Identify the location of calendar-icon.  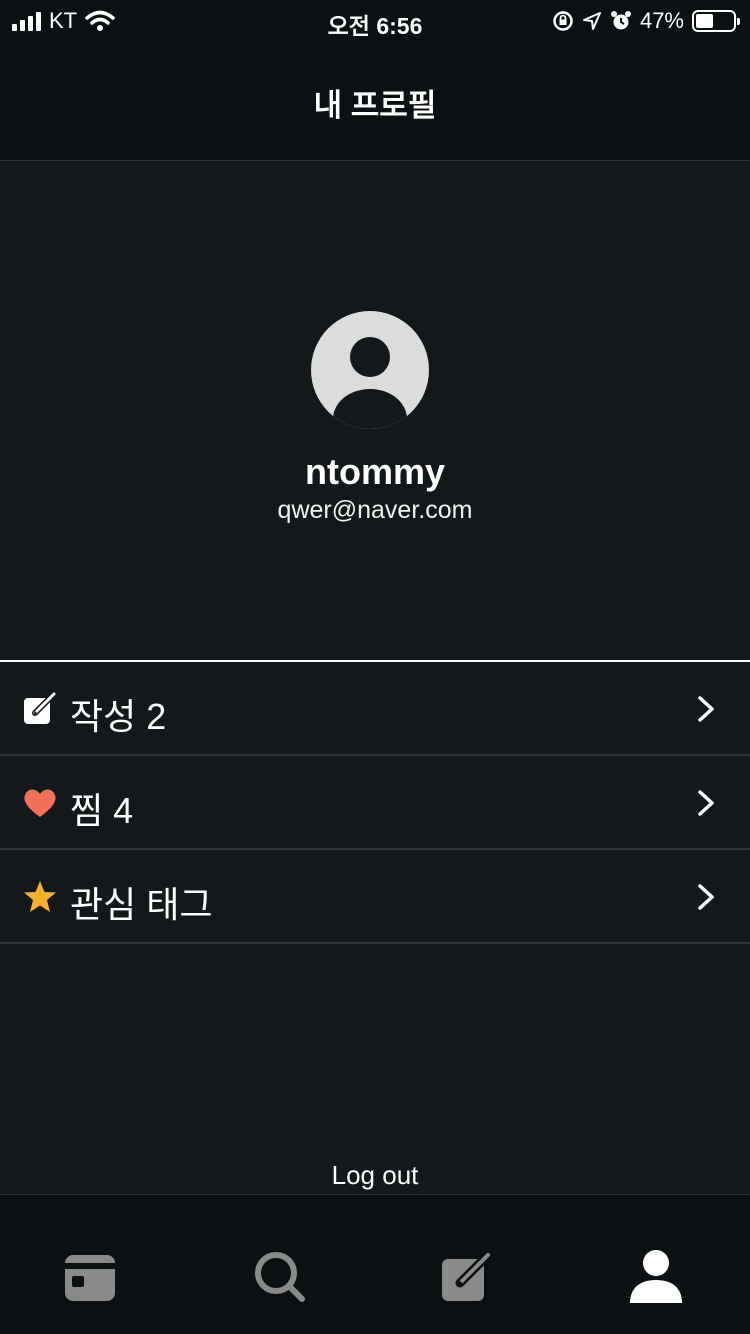
(90, 1277).